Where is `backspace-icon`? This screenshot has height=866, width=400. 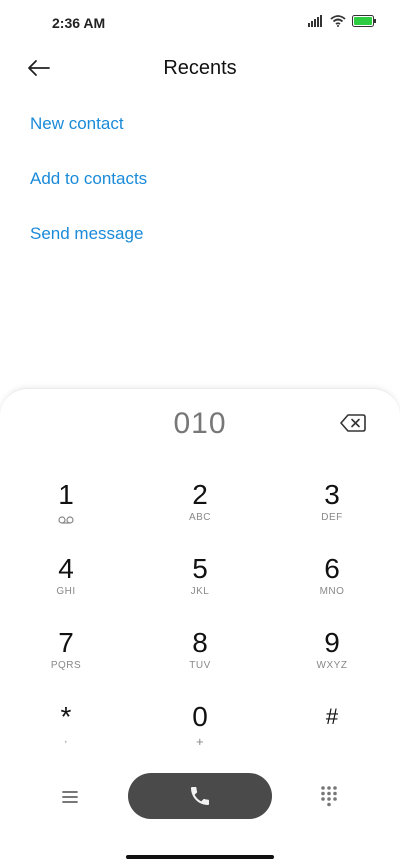
backspace-icon is located at coordinates (353, 423).